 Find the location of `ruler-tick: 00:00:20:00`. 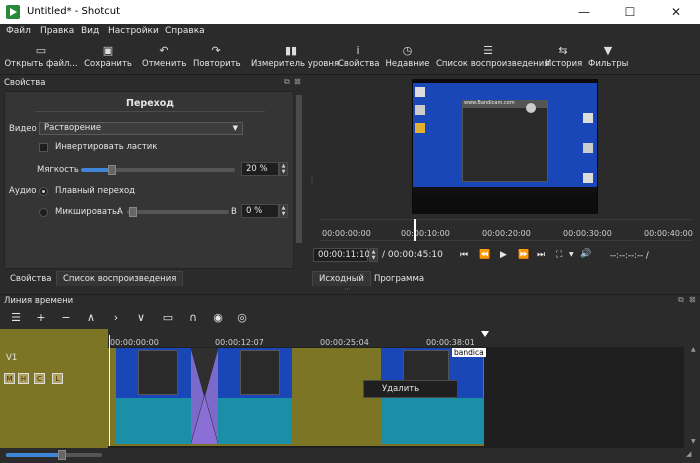

ruler-tick: 00:00:20:00 is located at coordinates (506, 233).